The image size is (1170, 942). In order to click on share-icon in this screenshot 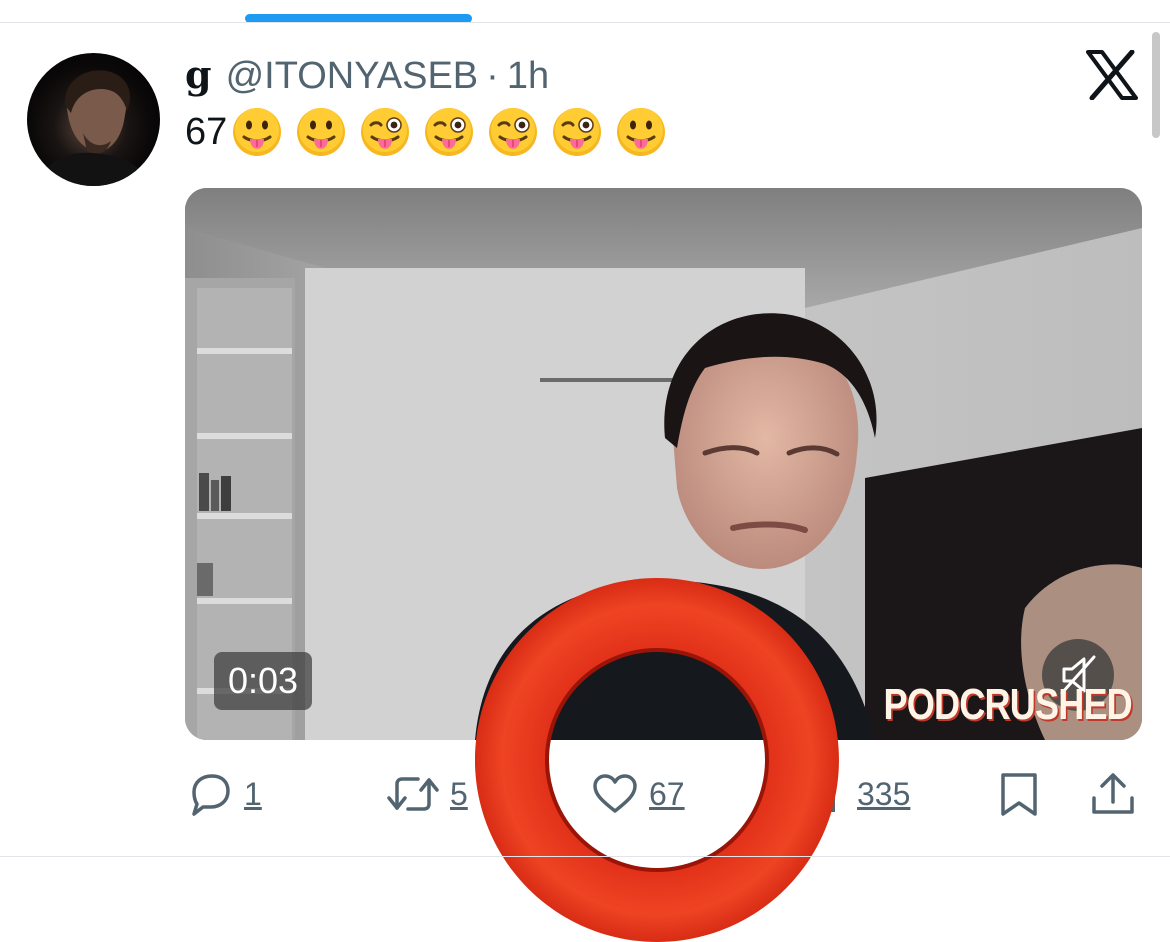, I will do `click(1113, 793)`.